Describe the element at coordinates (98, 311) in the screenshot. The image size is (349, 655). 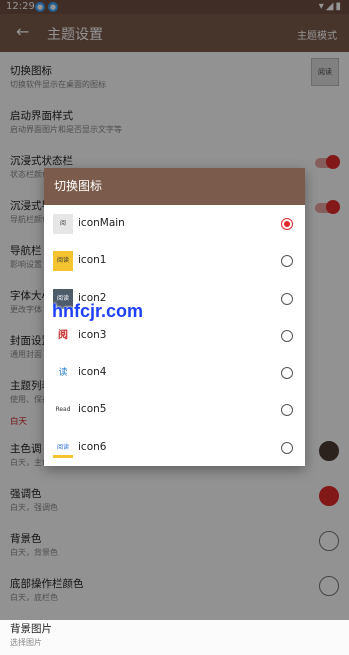
I see `watermark-text: hnfcjr.com` at that location.